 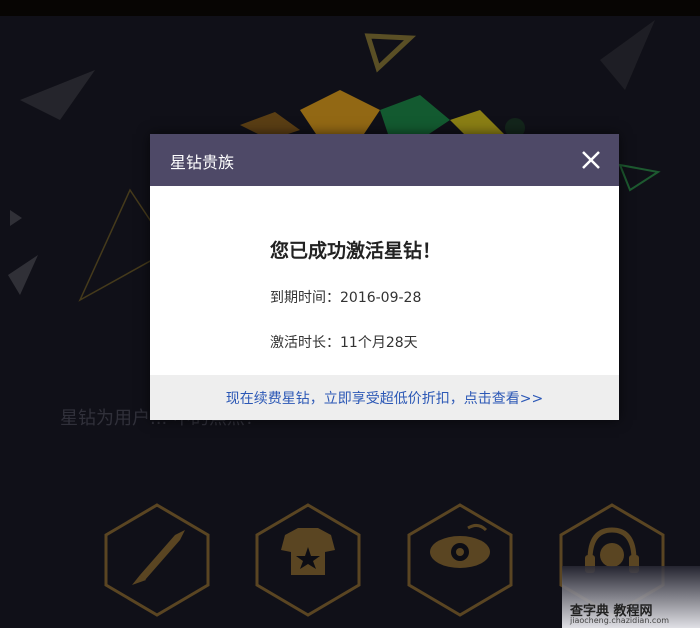 I want to click on renew-link: 现在续费星钻，立即享受超低价折扣，点击查看>>, so click(x=384, y=399).